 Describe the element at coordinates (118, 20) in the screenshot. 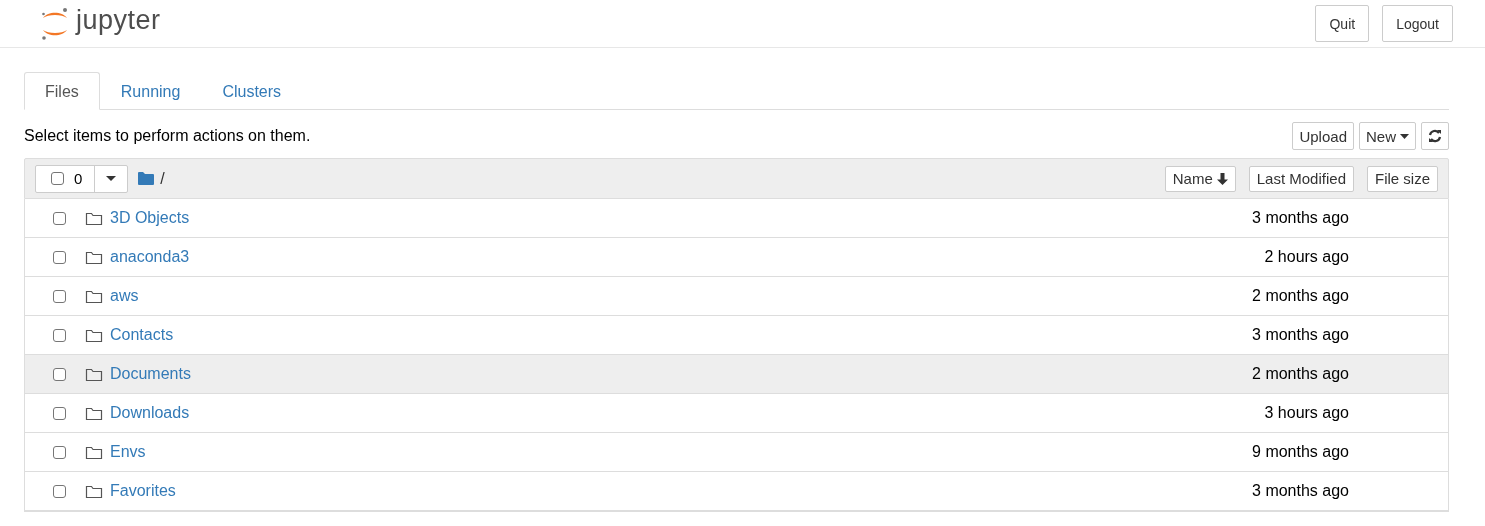

I see `logo-text: jupyter` at that location.